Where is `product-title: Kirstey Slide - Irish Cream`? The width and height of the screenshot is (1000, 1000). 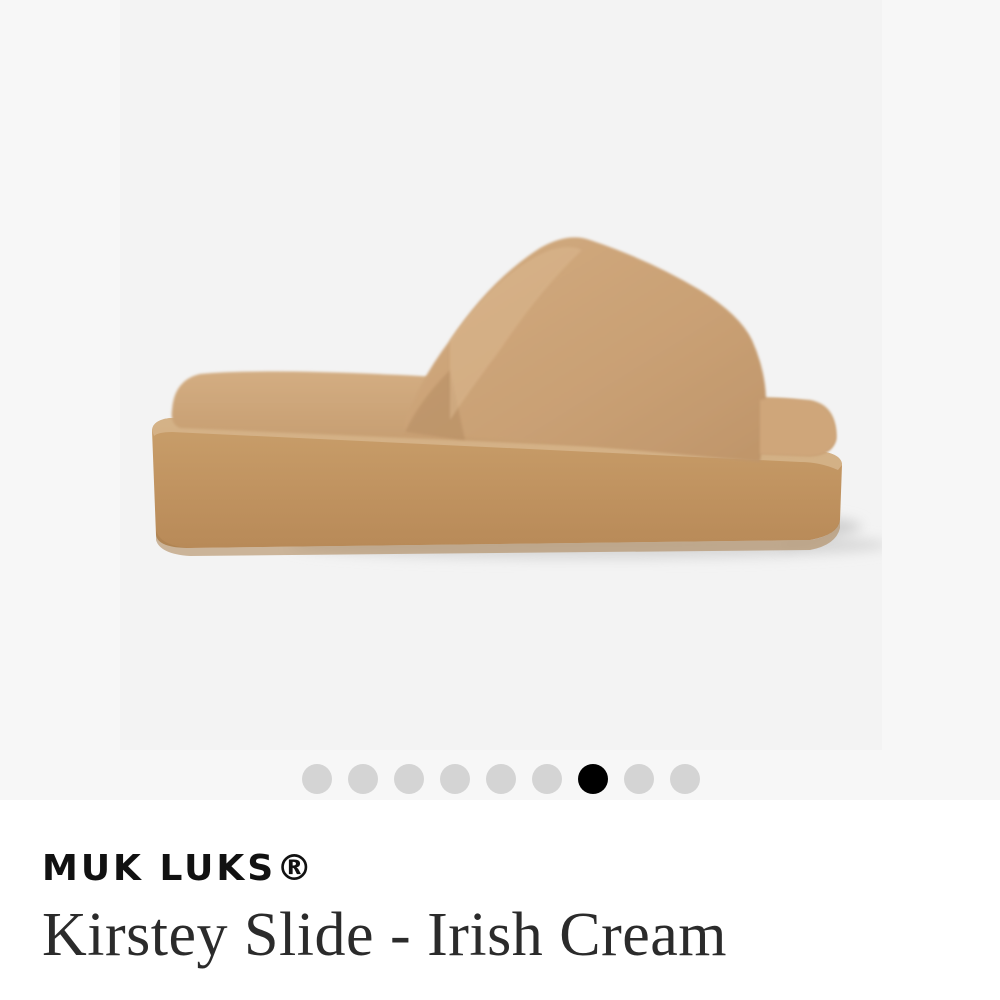 product-title: Kirstey Slide - Irish Cream is located at coordinates (385, 935).